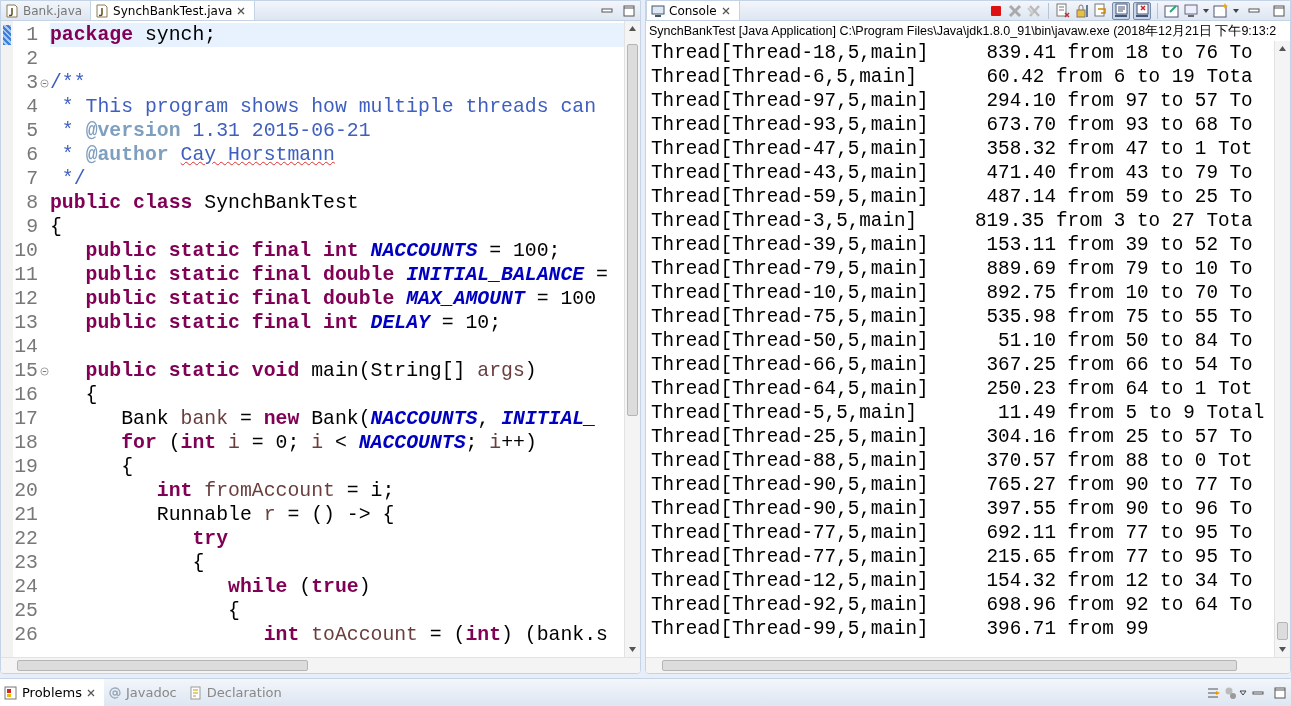 The width and height of the screenshot is (1291, 706). Describe the element at coordinates (25, 395) in the screenshot. I see `line-number: 16` at that location.